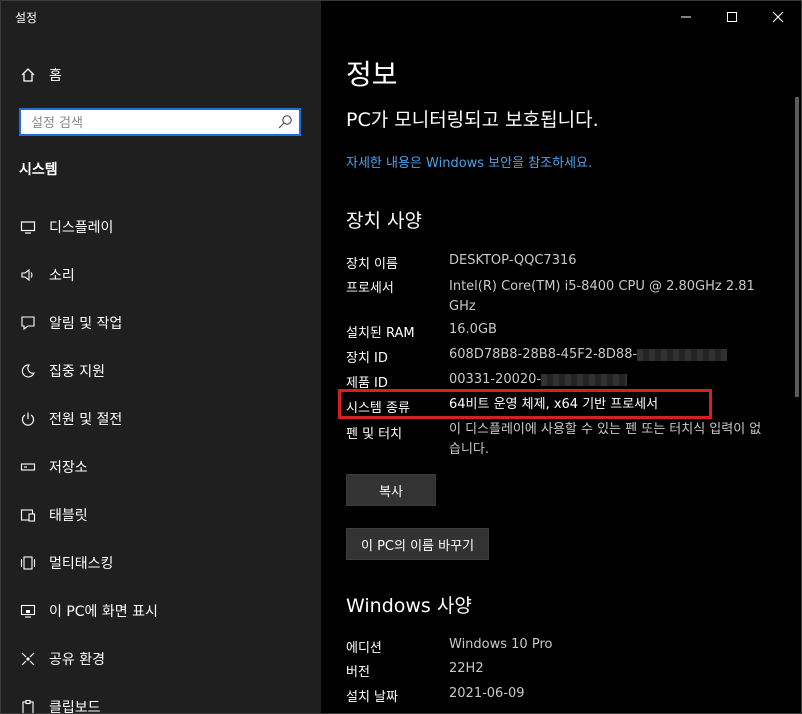 This screenshot has width=802, height=714. I want to click on sidebar-item-power: 전원 및 절전, so click(161, 419).